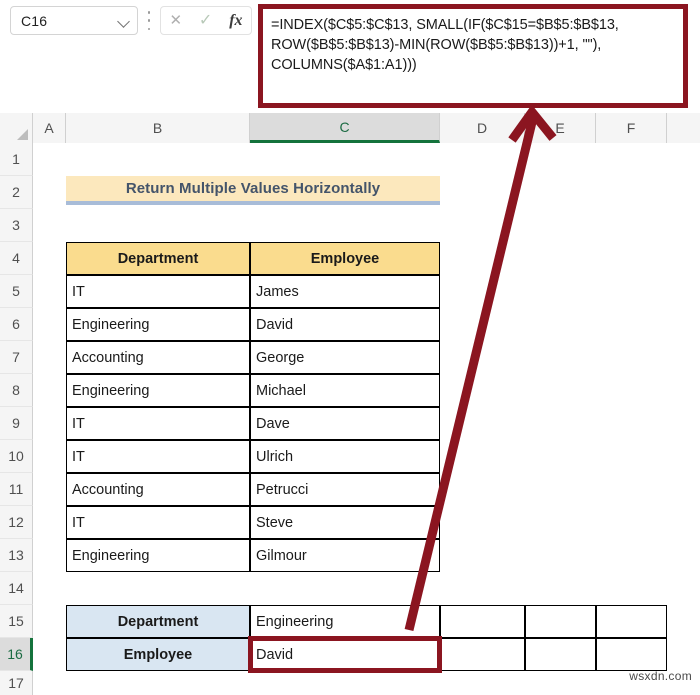 This screenshot has width=700, height=695. I want to click on row-label-3: 3, so click(16, 225).